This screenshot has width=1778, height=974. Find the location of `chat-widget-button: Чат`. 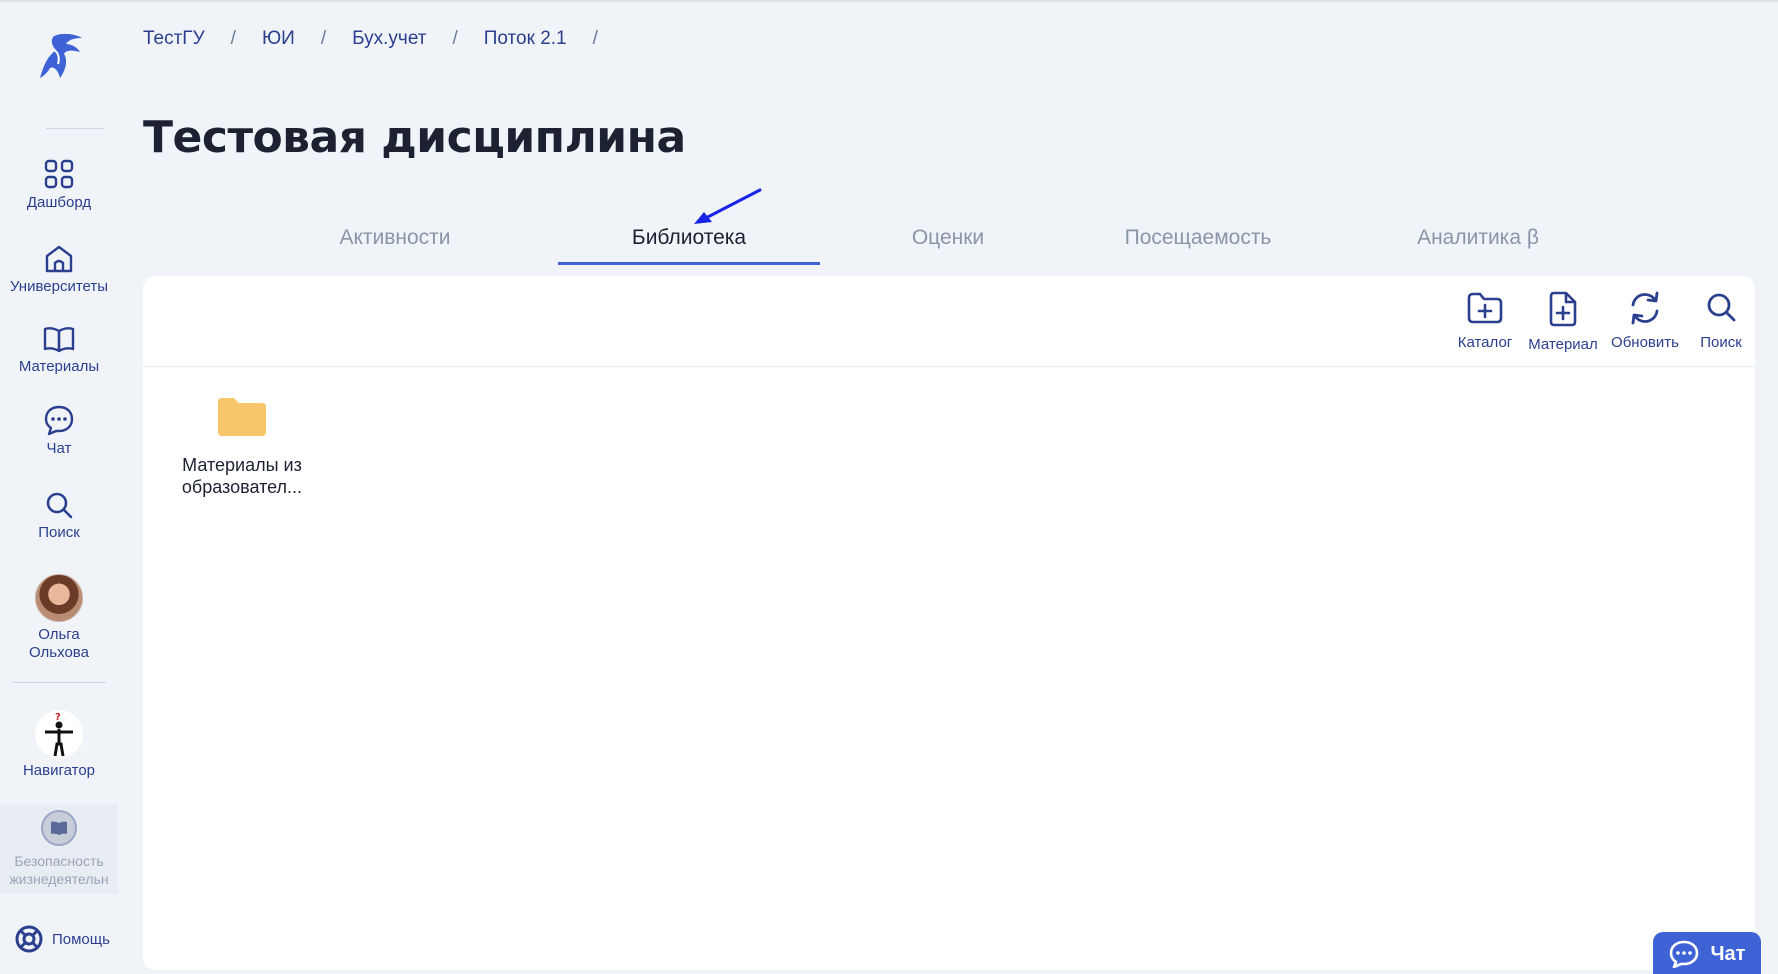

chat-widget-button: Чат is located at coordinates (1707, 953).